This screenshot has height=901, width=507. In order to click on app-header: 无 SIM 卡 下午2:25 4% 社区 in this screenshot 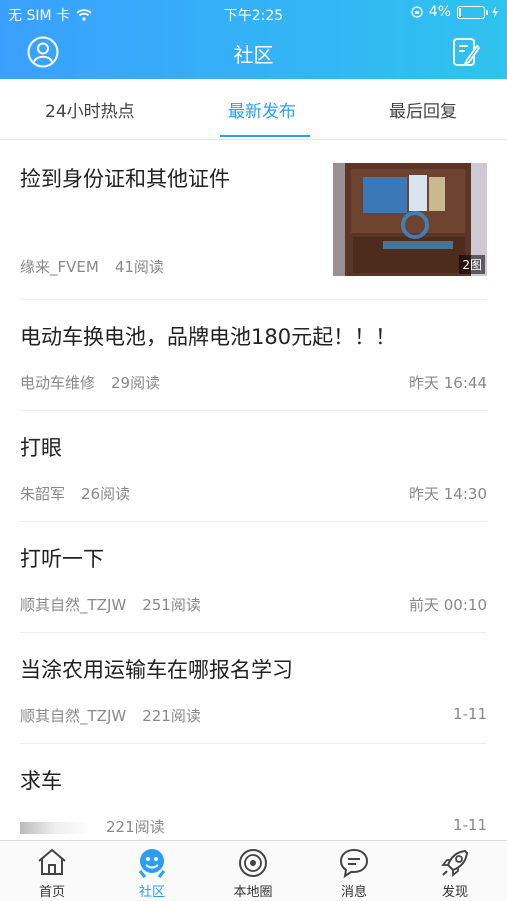, I will do `click(253, 39)`.